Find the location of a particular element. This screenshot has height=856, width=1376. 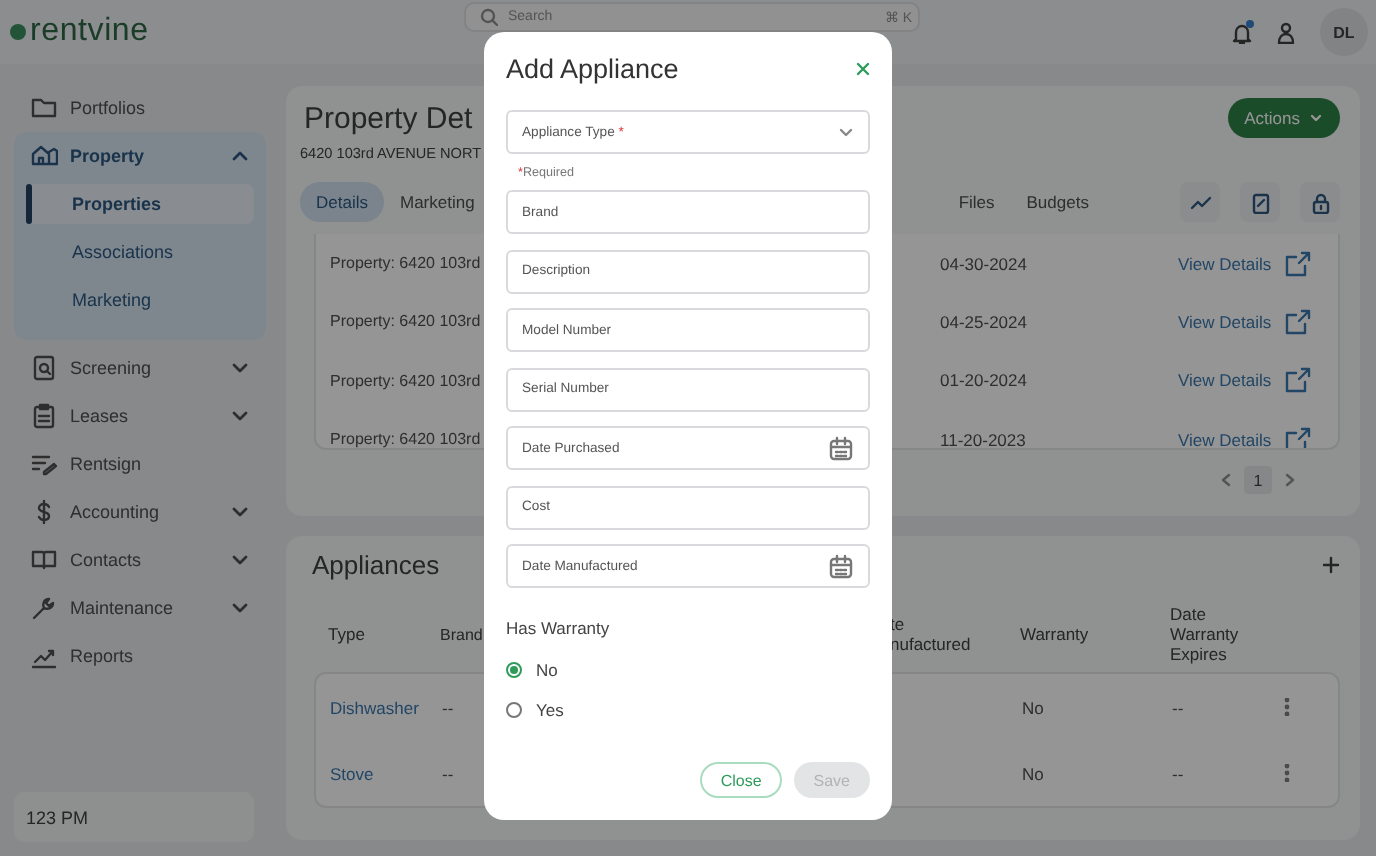

clipboard-icon is located at coordinates (44, 416).